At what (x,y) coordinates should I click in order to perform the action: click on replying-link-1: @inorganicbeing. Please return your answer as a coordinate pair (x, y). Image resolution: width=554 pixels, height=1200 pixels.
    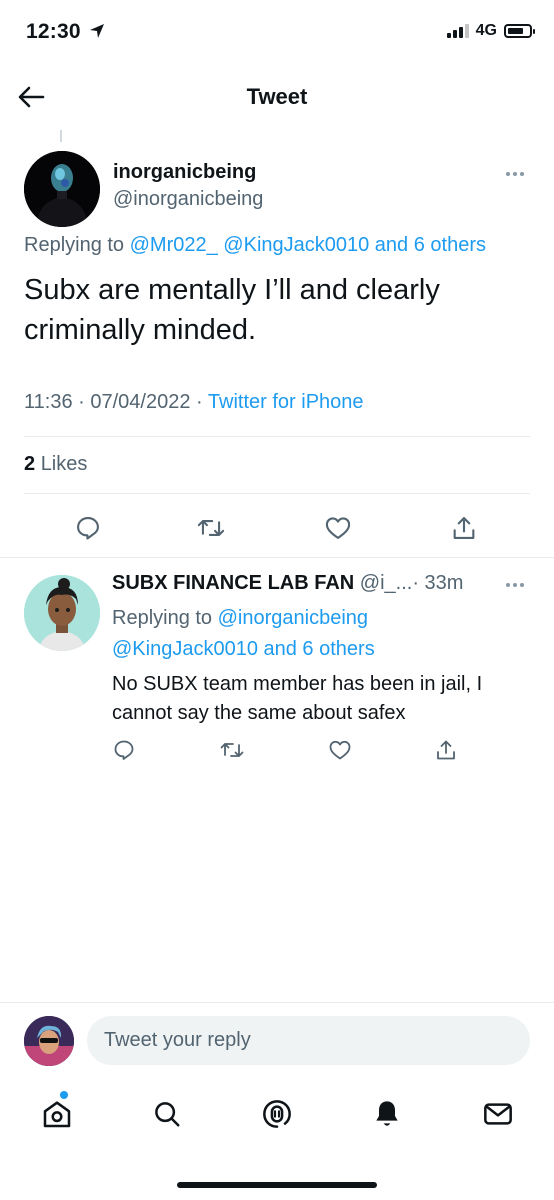
    Looking at the image, I should click on (293, 618).